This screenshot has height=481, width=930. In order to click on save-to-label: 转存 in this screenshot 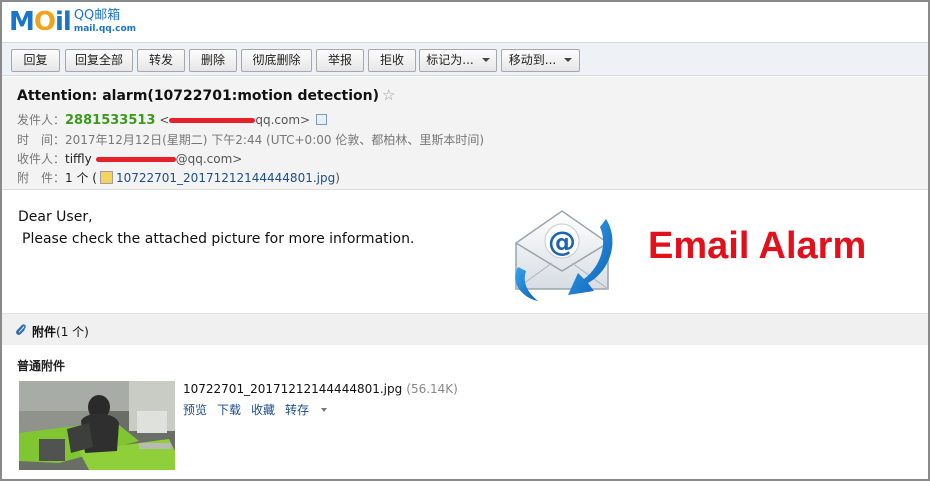, I will do `click(297, 410)`.